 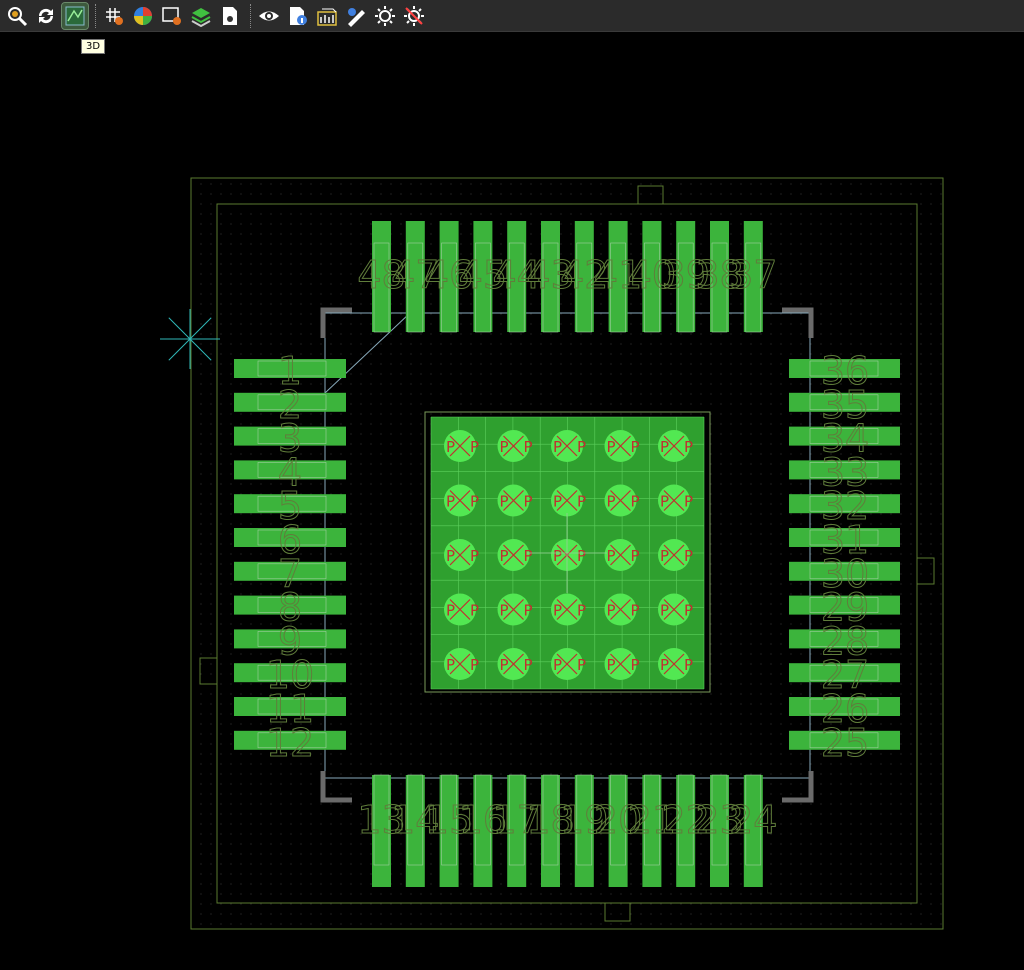 I want to click on toolbar, so click(x=512, y=16).